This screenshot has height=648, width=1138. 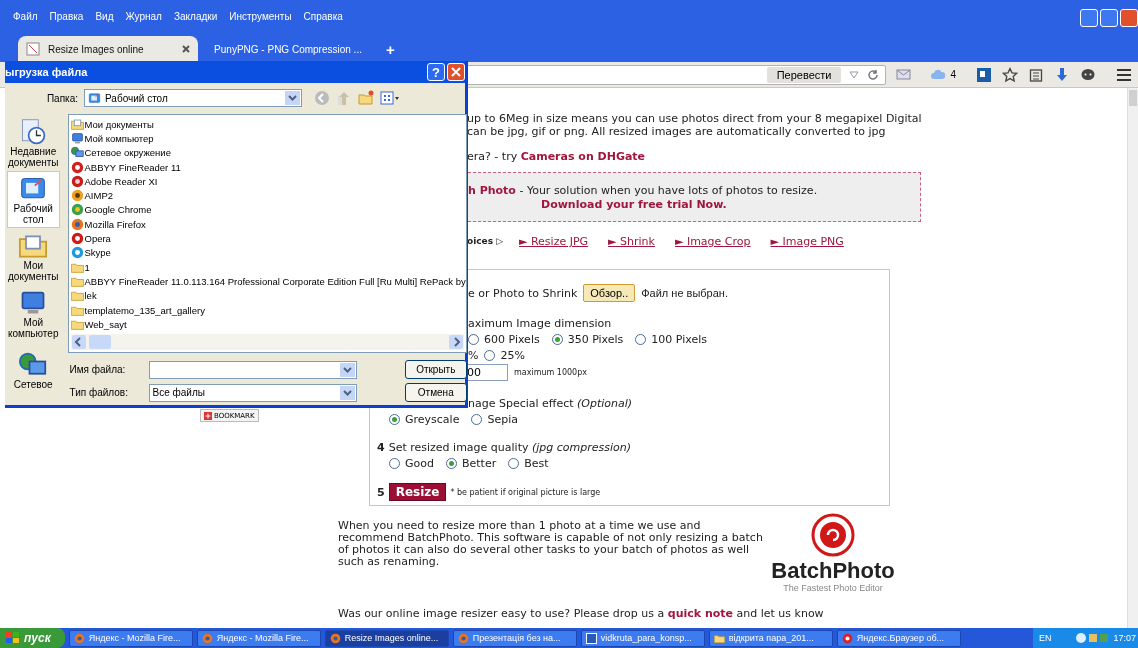 I want to click on places-item: Сетевое, so click(x=33, y=370).